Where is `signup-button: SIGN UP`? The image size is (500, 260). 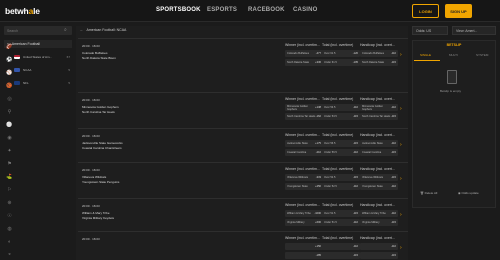 signup-button: SIGN UP is located at coordinates (458, 11).